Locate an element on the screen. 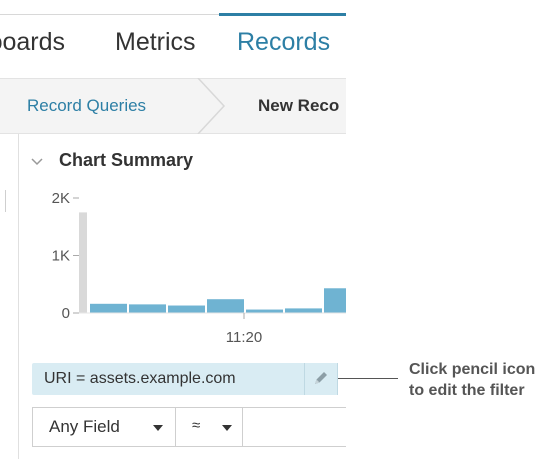 Image resolution: width=560 pixels, height=459 pixels. filter-pill: URI = assets.example.com is located at coordinates (185, 379).